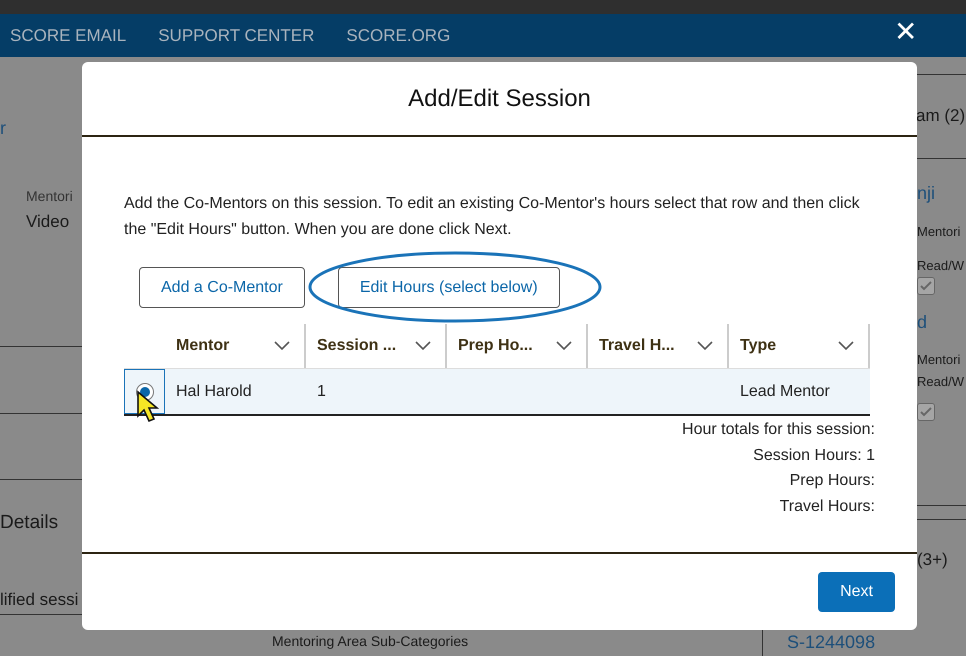 The width and height of the screenshot is (966, 656). I want to click on nav-link: SCORE.ORG, so click(398, 36).